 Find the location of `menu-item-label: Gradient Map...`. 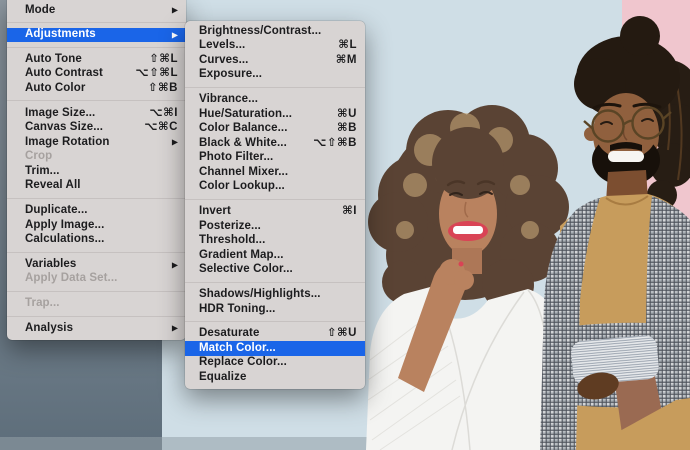

menu-item-label: Gradient Map... is located at coordinates (241, 254).